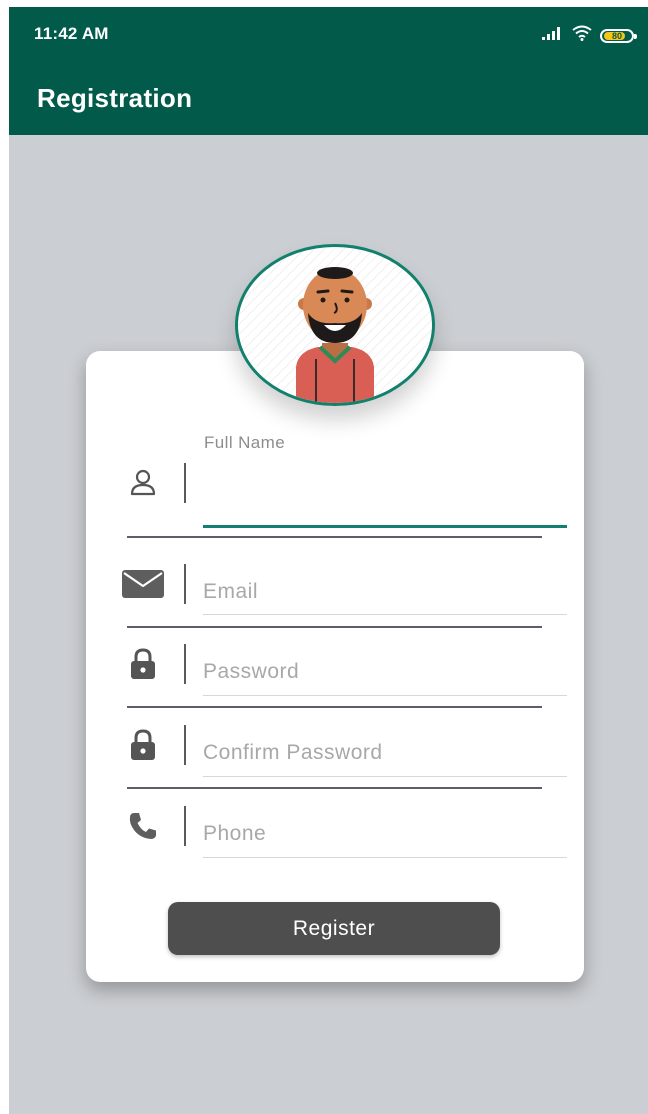 The height and width of the screenshot is (1114, 648). Describe the element at coordinates (385, 857) in the screenshot. I see `phone-underline` at that location.